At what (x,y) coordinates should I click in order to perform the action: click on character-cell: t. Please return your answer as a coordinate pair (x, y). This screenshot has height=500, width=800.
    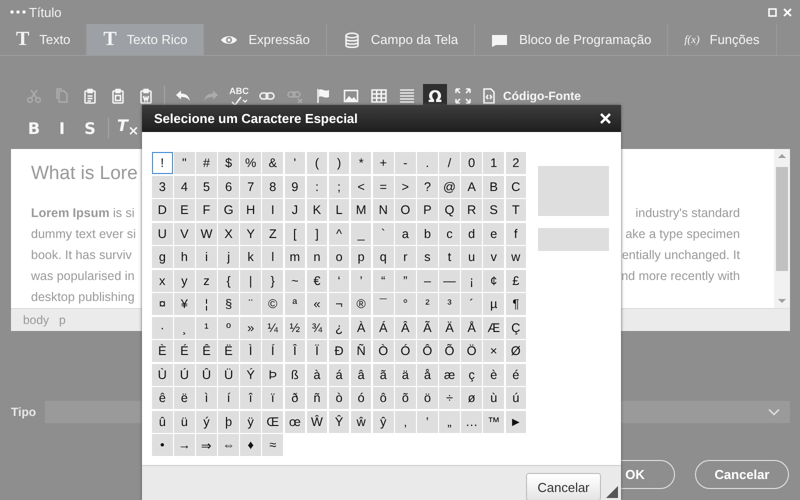
    Looking at the image, I should click on (449, 257).